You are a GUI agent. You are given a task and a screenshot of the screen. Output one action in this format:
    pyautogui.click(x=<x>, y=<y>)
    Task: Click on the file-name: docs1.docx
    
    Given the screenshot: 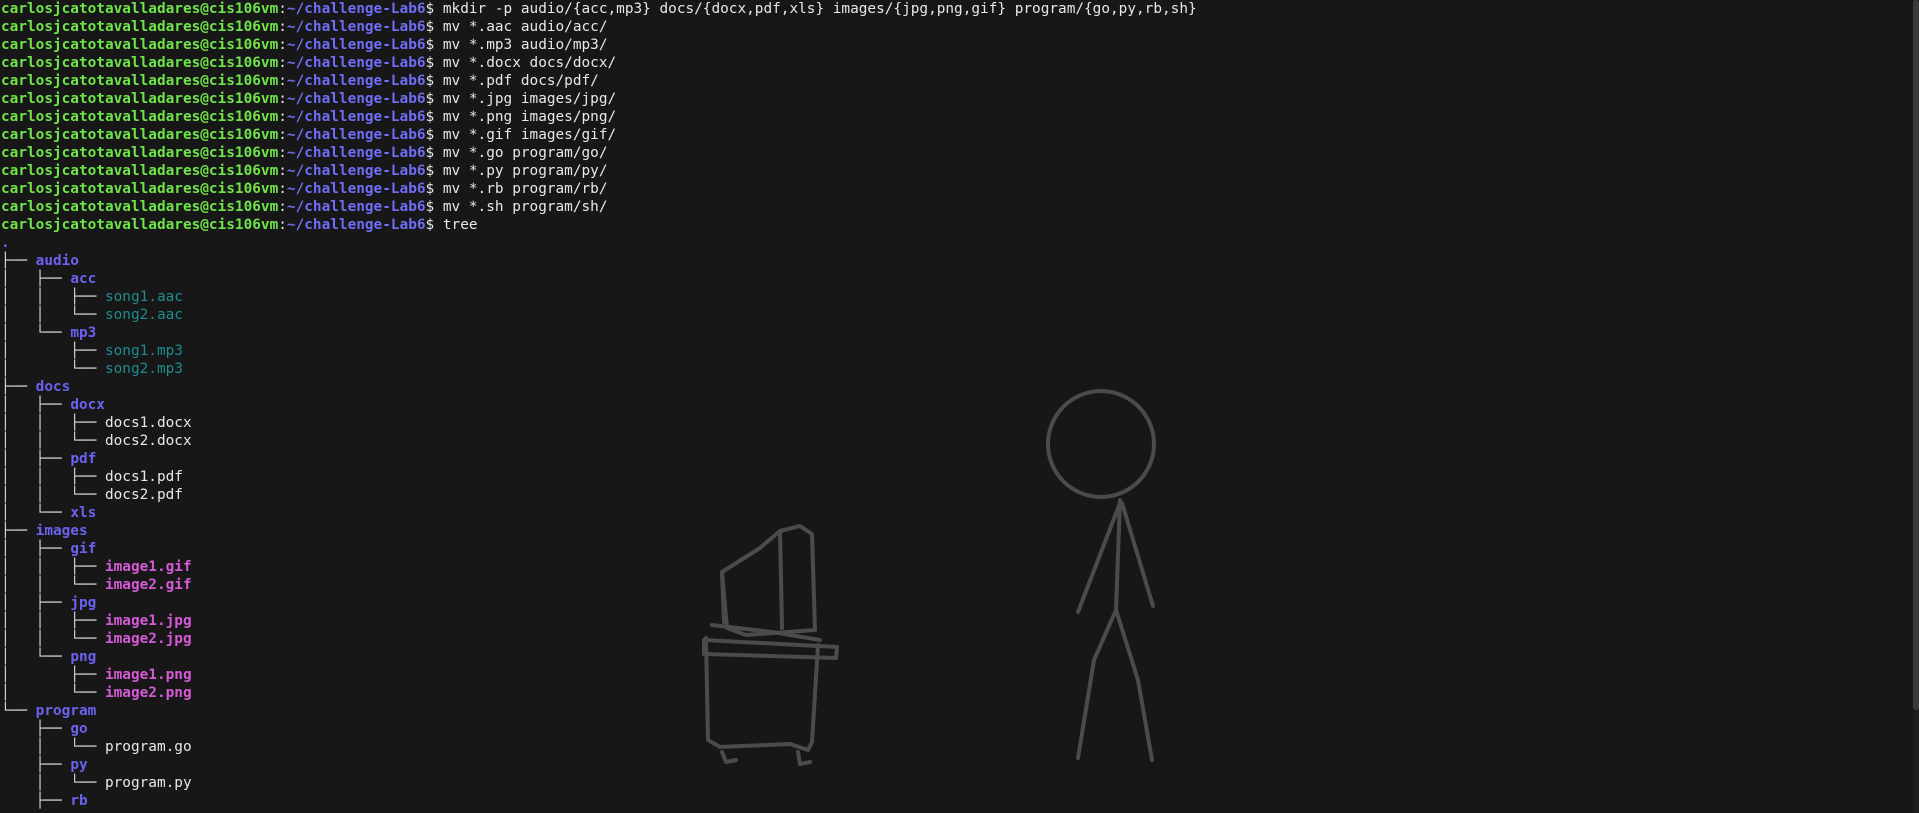 What is the action you would take?
    pyautogui.click(x=148, y=423)
    